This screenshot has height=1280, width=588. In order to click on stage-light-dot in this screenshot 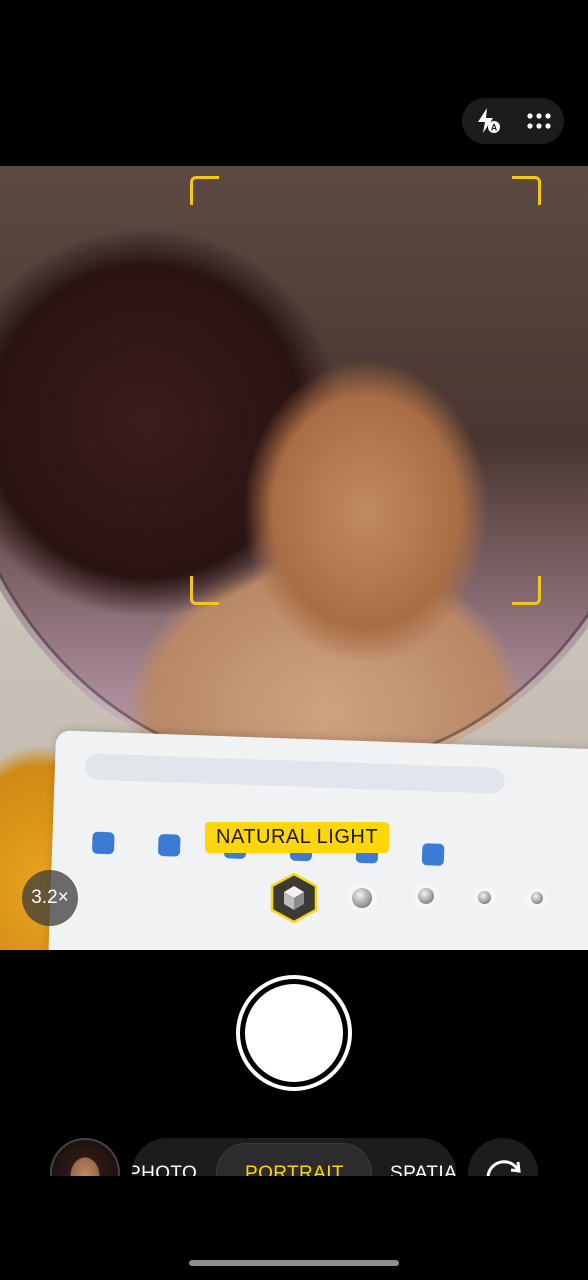, I will do `click(484, 897)`.